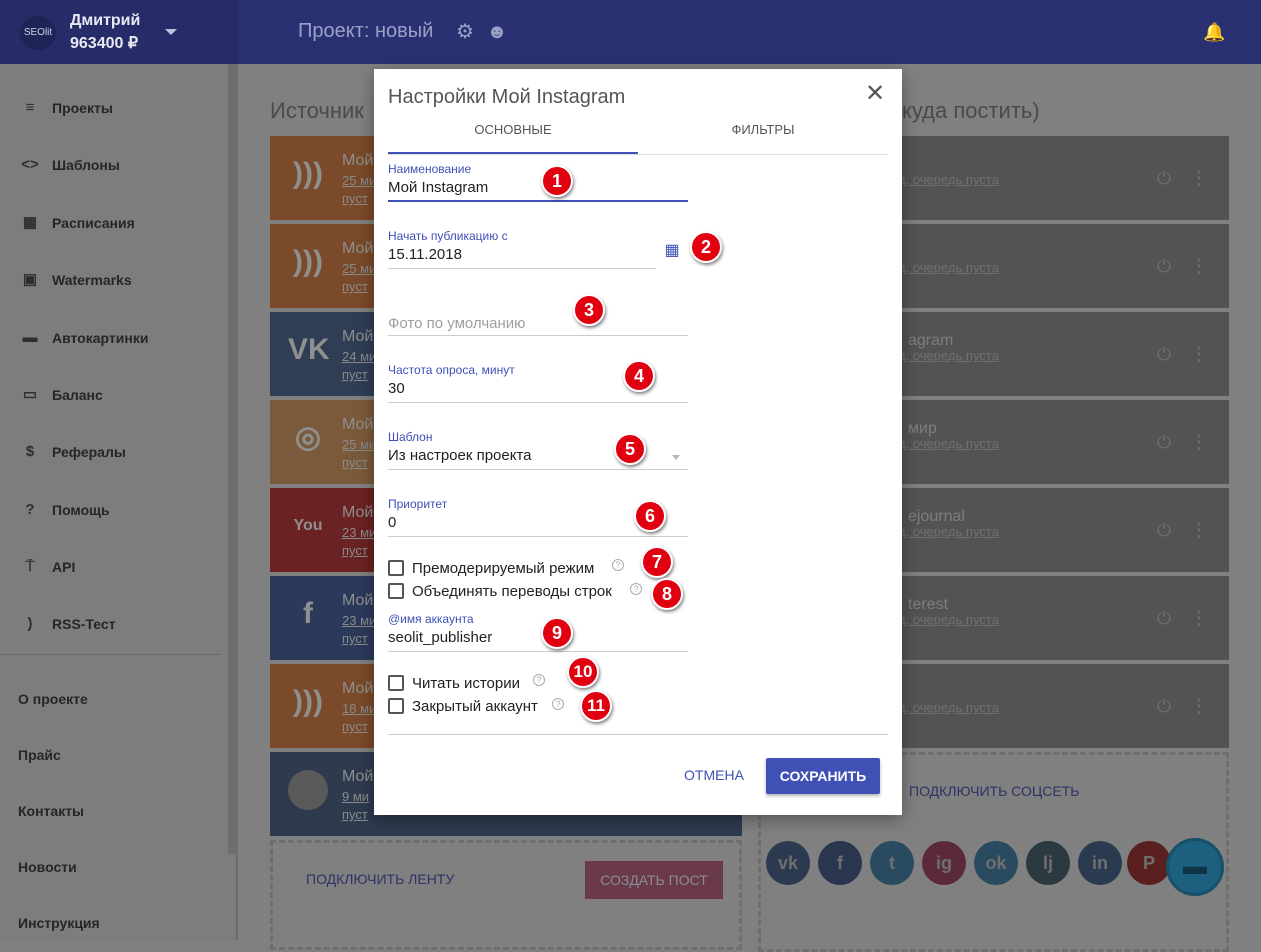  What do you see at coordinates (465, 32) in the screenshot?
I see `gear-icon: ⚙` at bounding box center [465, 32].